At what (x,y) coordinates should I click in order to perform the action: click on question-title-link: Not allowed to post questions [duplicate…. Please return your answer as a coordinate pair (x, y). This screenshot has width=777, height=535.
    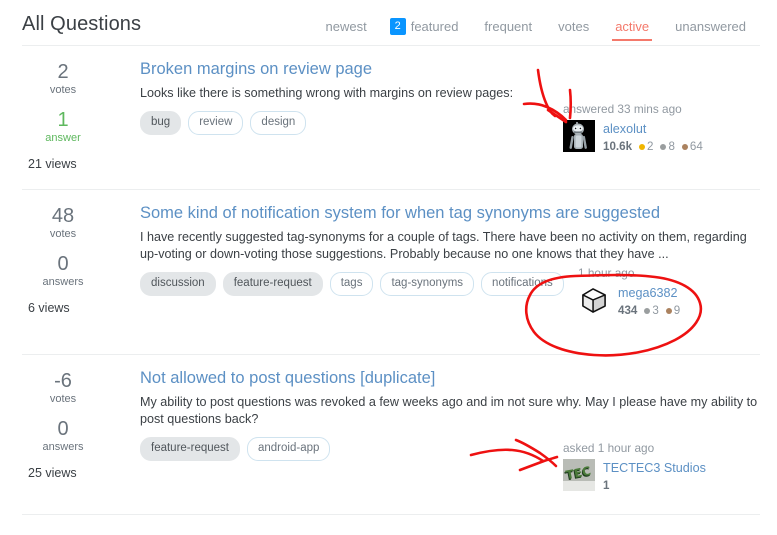
    Looking at the image, I should click on (450, 378).